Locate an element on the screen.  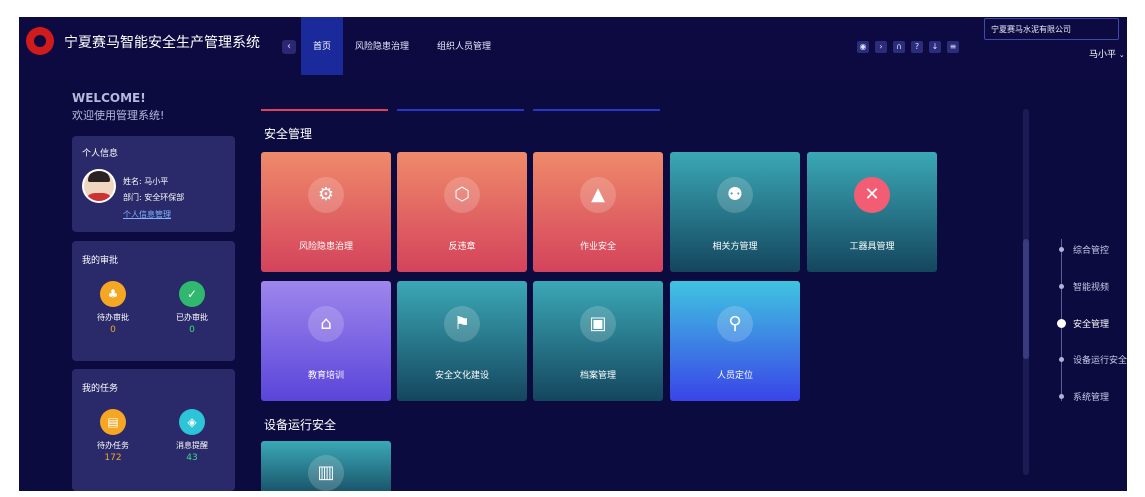
personal-info-link: 个人信息管理 is located at coordinates (147, 214).